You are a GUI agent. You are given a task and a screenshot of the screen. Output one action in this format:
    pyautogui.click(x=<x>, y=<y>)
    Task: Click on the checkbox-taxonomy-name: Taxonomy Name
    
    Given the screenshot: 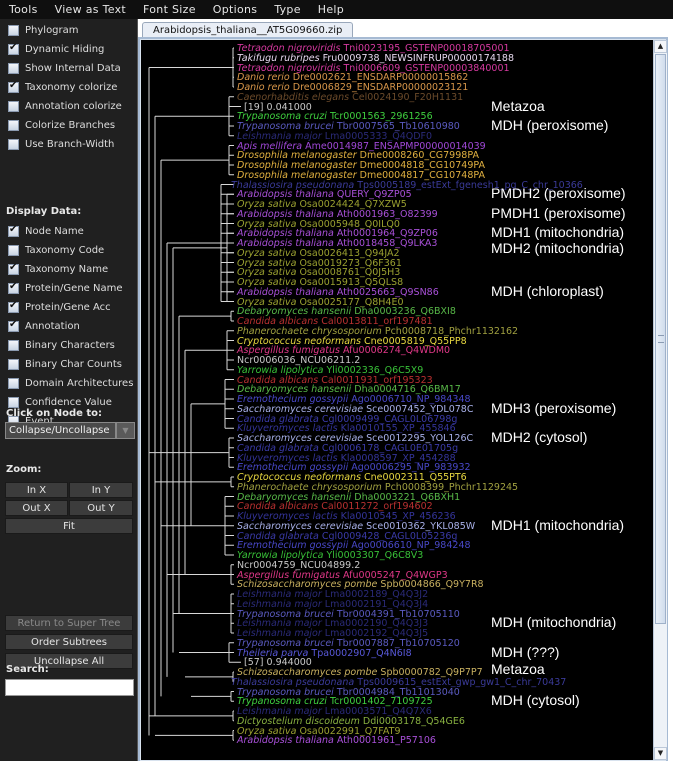 What is the action you would take?
    pyautogui.click(x=58, y=269)
    